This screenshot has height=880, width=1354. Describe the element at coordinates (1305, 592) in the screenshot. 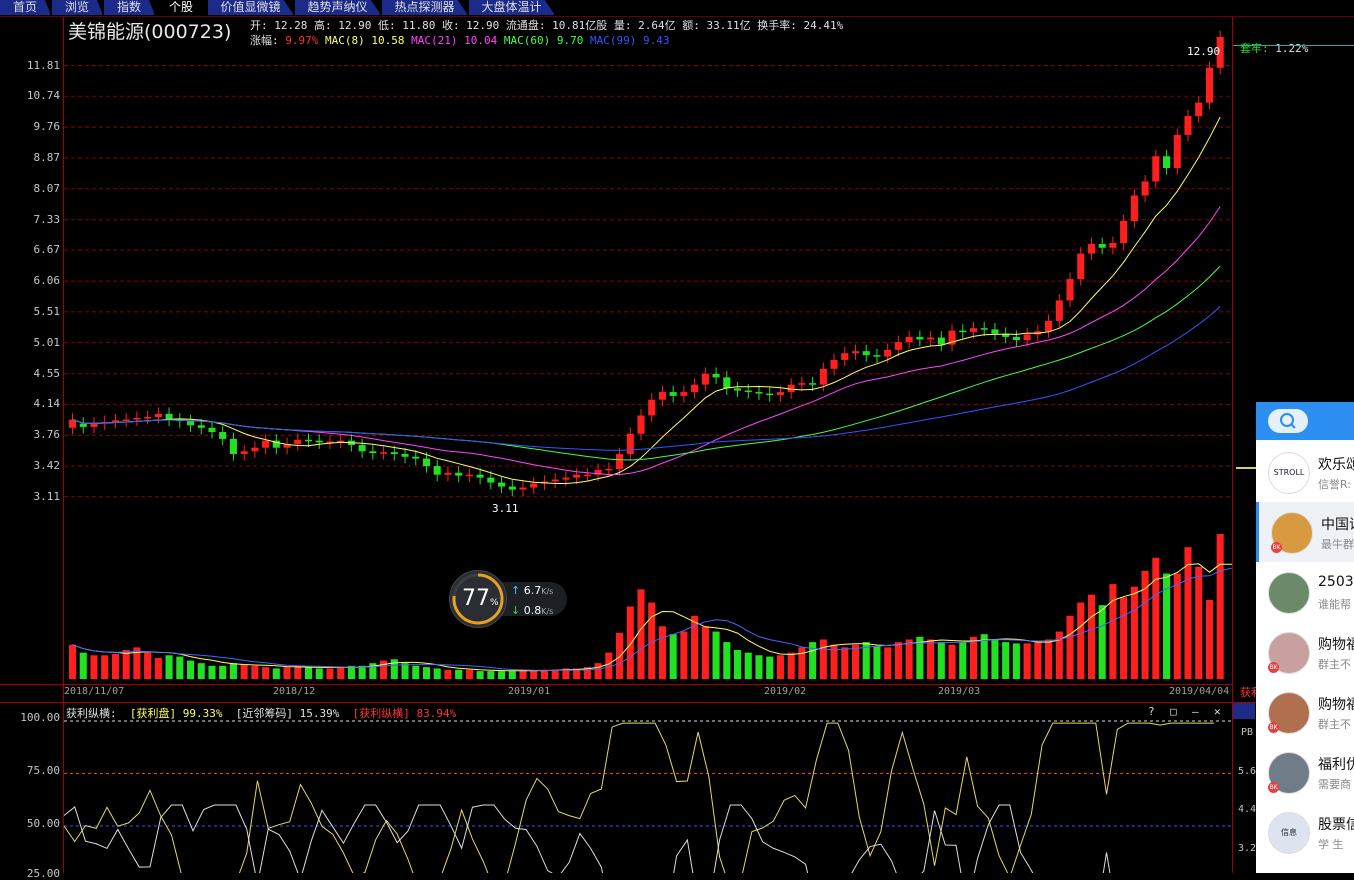

I see `chat-item: 25033 谁能帮` at that location.